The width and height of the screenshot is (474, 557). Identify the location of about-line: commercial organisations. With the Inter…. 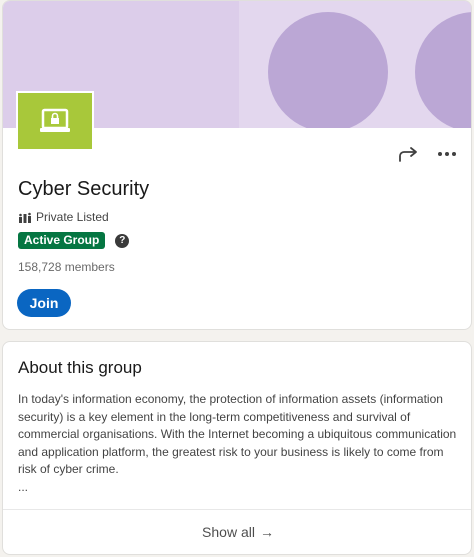
(237, 434).